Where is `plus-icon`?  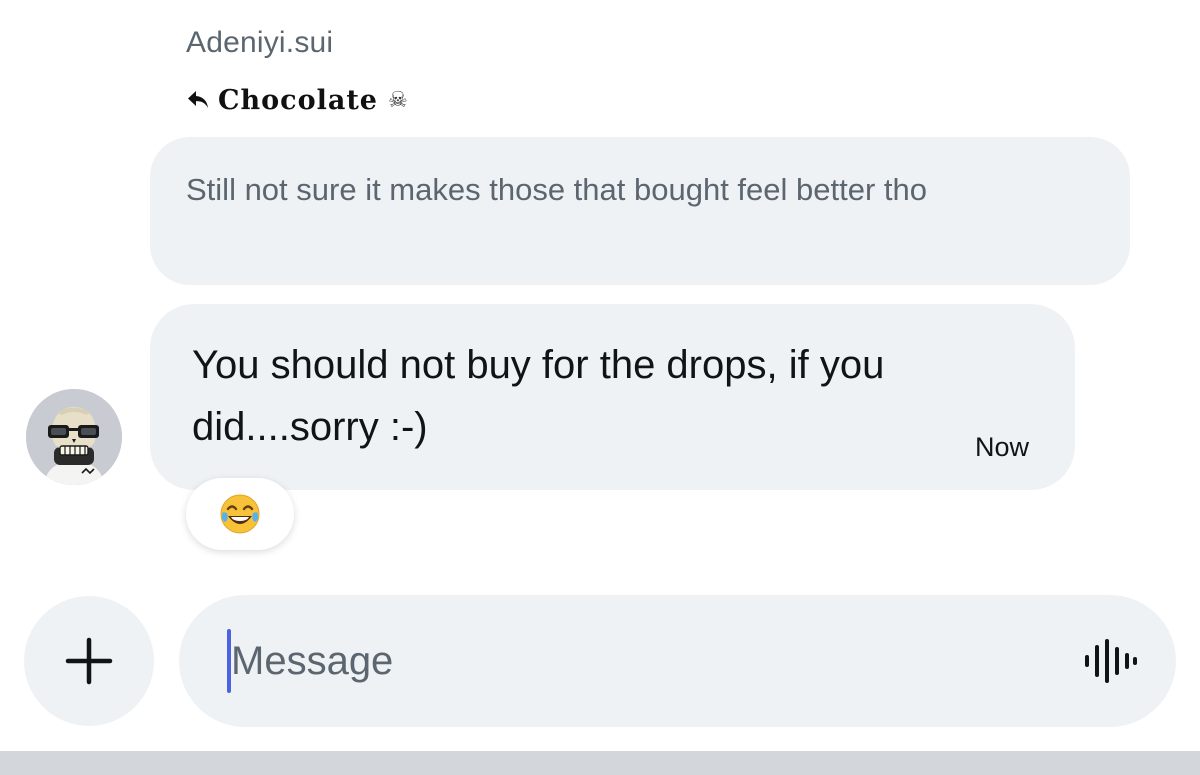 plus-icon is located at coordinates (89, 661).